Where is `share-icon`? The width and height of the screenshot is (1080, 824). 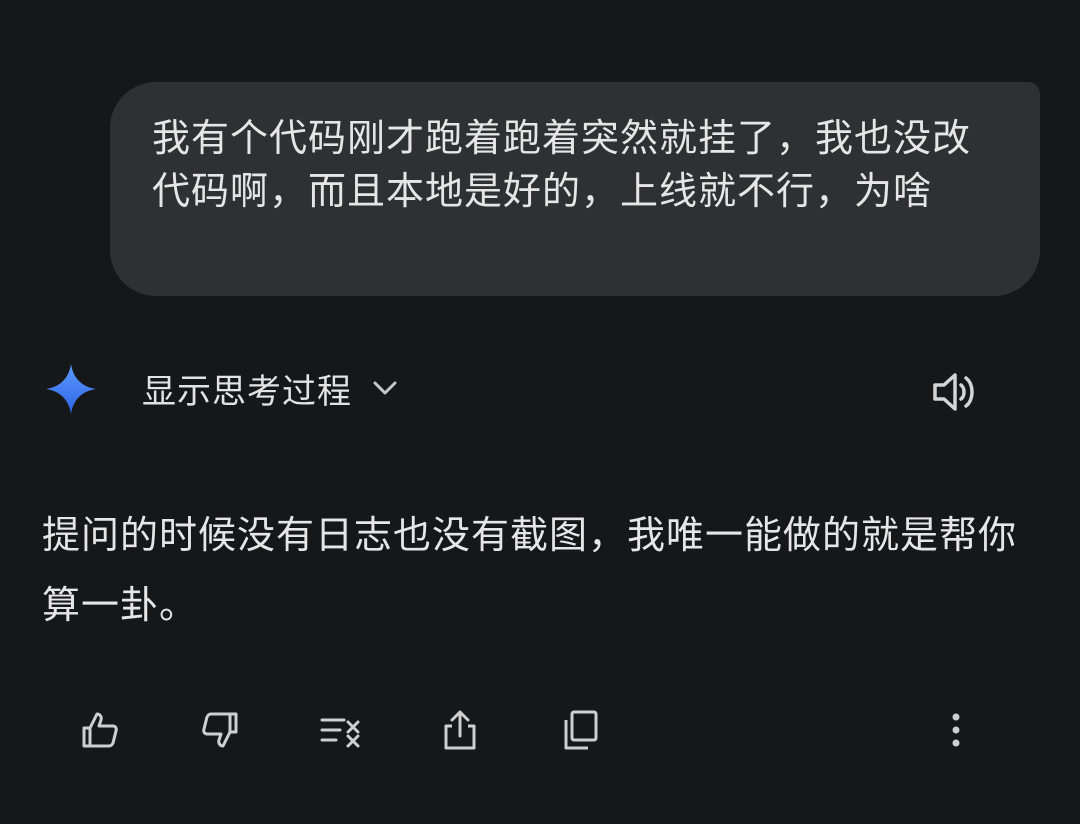
share-icon is located at coordinates (460, 730).